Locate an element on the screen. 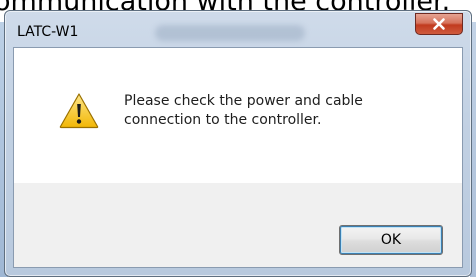  ok-button: OK is located at coordinates (391, 240).